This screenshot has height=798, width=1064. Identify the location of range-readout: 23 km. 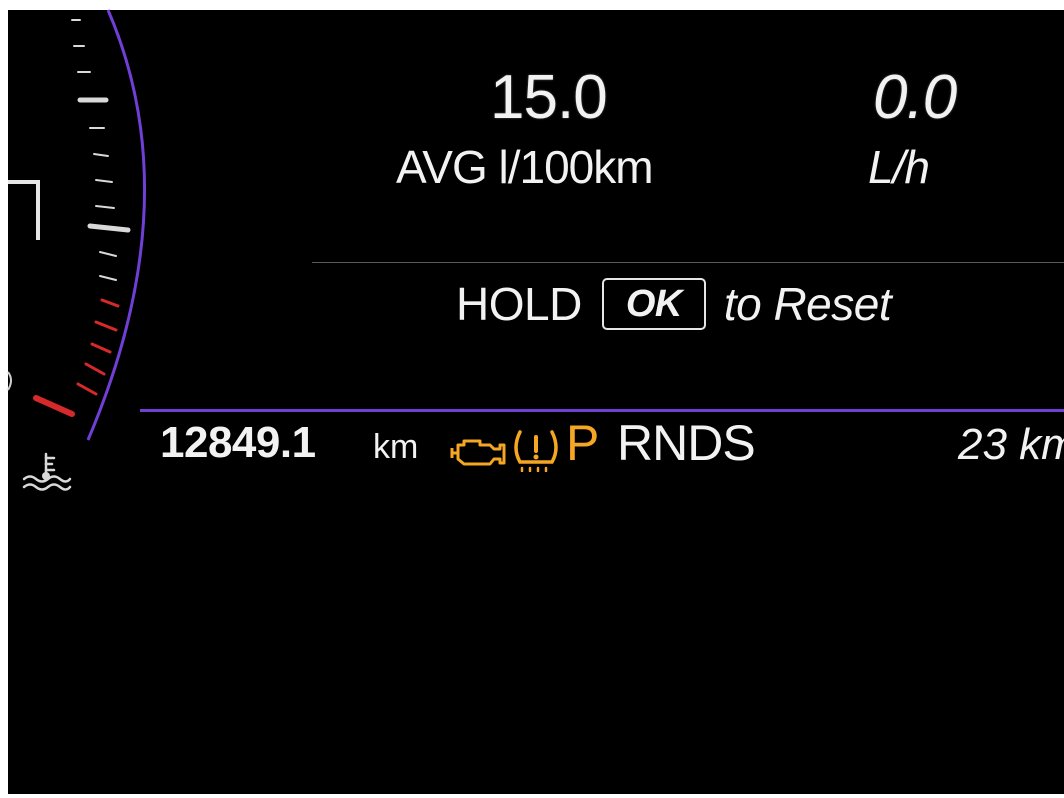
(1011, 444).